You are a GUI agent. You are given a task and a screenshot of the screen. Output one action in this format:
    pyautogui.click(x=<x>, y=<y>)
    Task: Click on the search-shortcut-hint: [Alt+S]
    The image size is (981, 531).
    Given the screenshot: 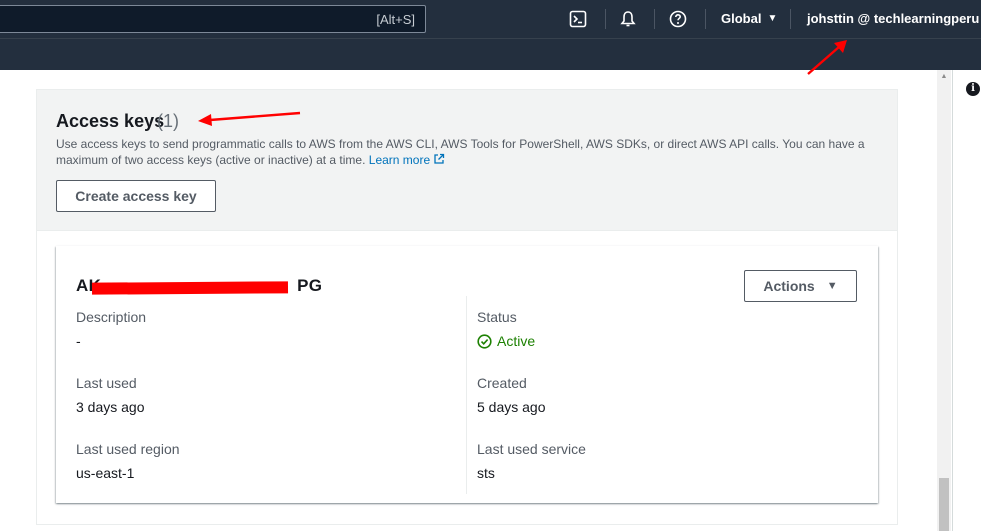 What is the action you would take?
    pyautogui.click(x=395, y=19)
    